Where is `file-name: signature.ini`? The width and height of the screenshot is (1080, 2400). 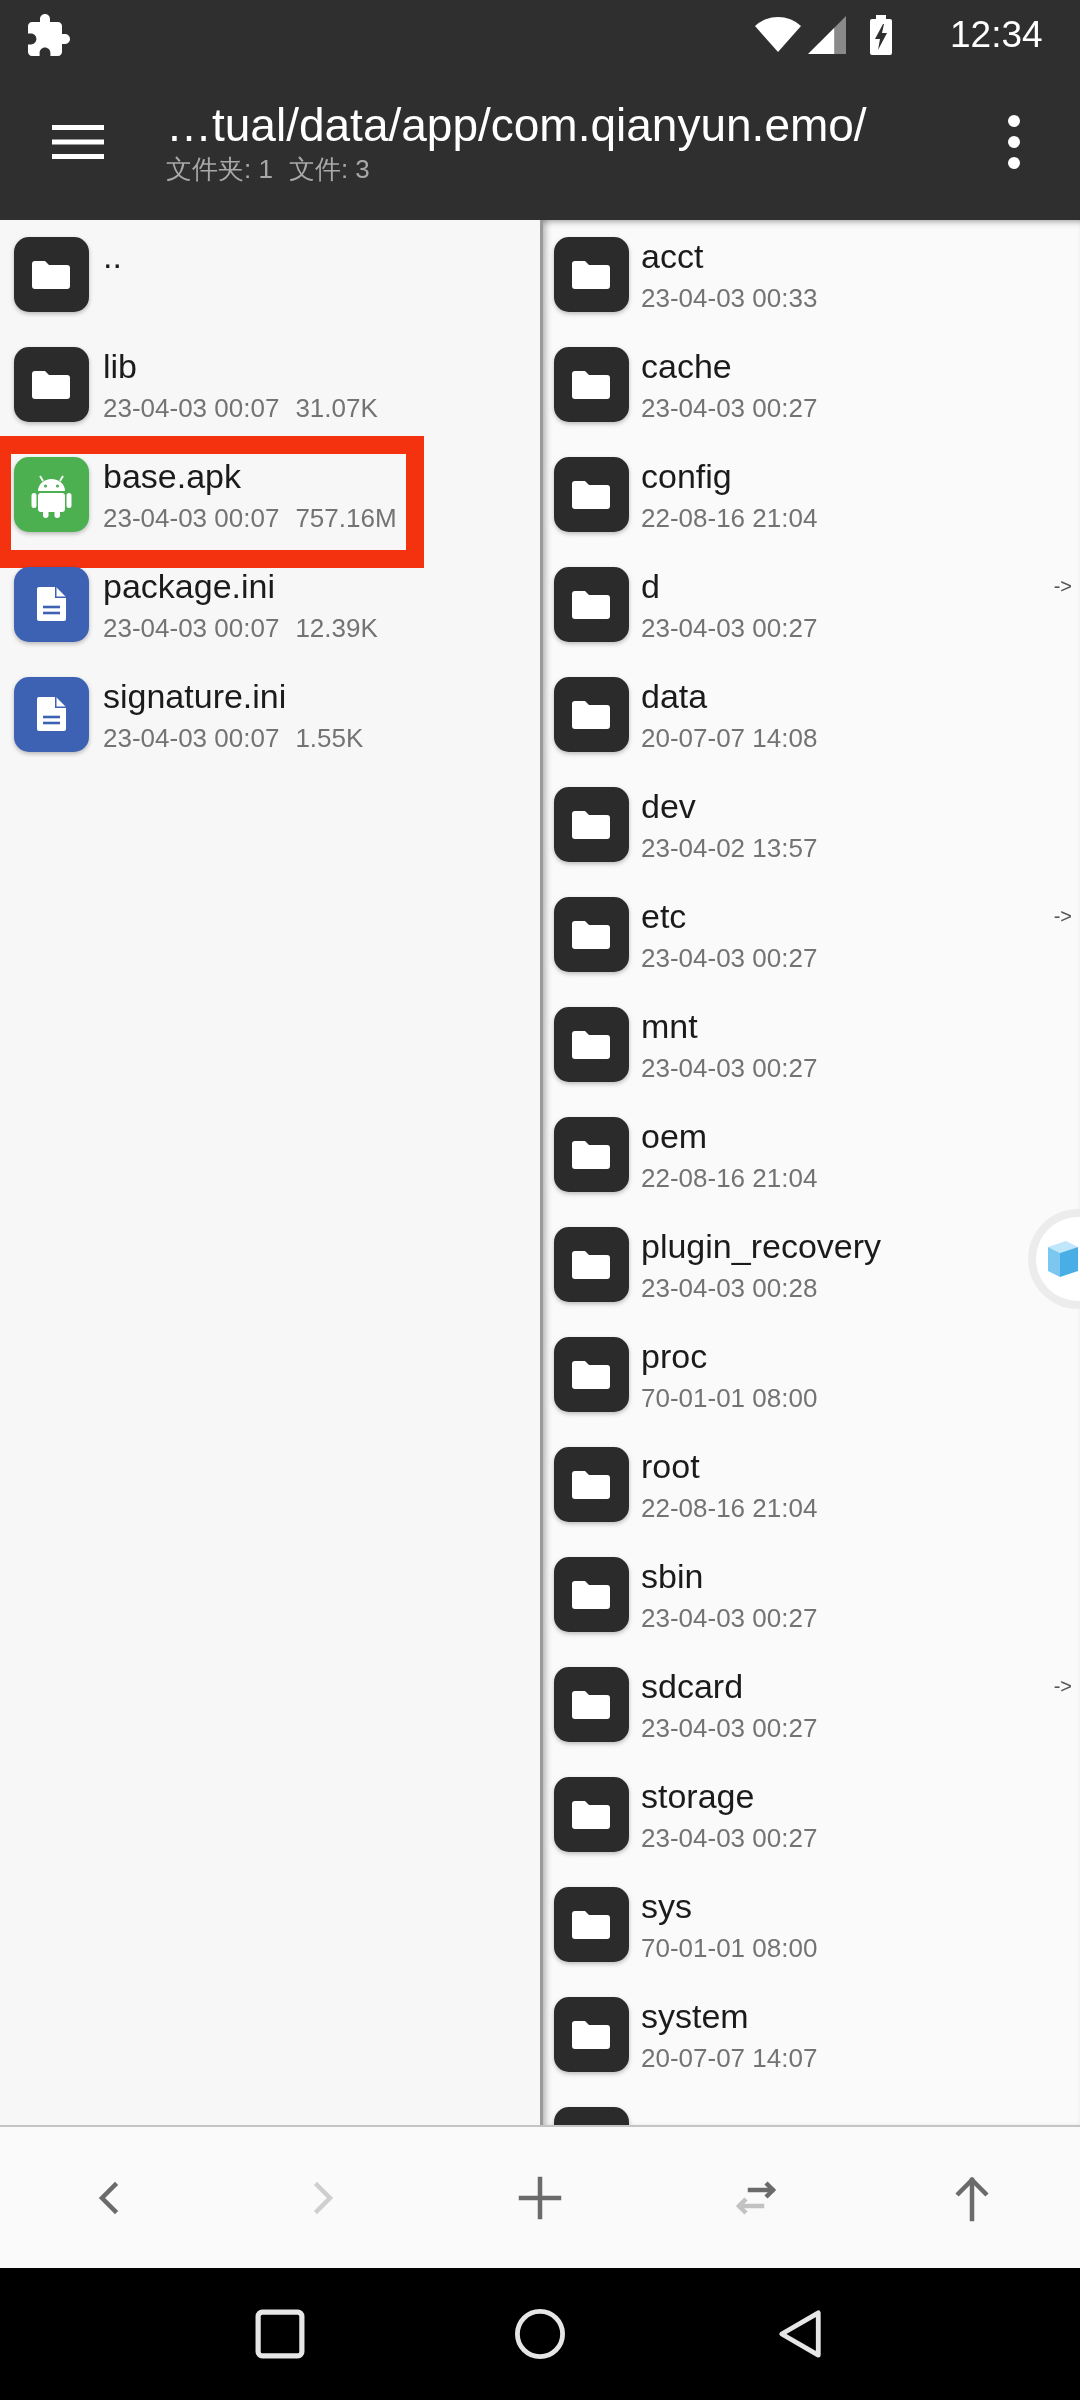 file-name: signature.ini is located at coordinates (195, 696).